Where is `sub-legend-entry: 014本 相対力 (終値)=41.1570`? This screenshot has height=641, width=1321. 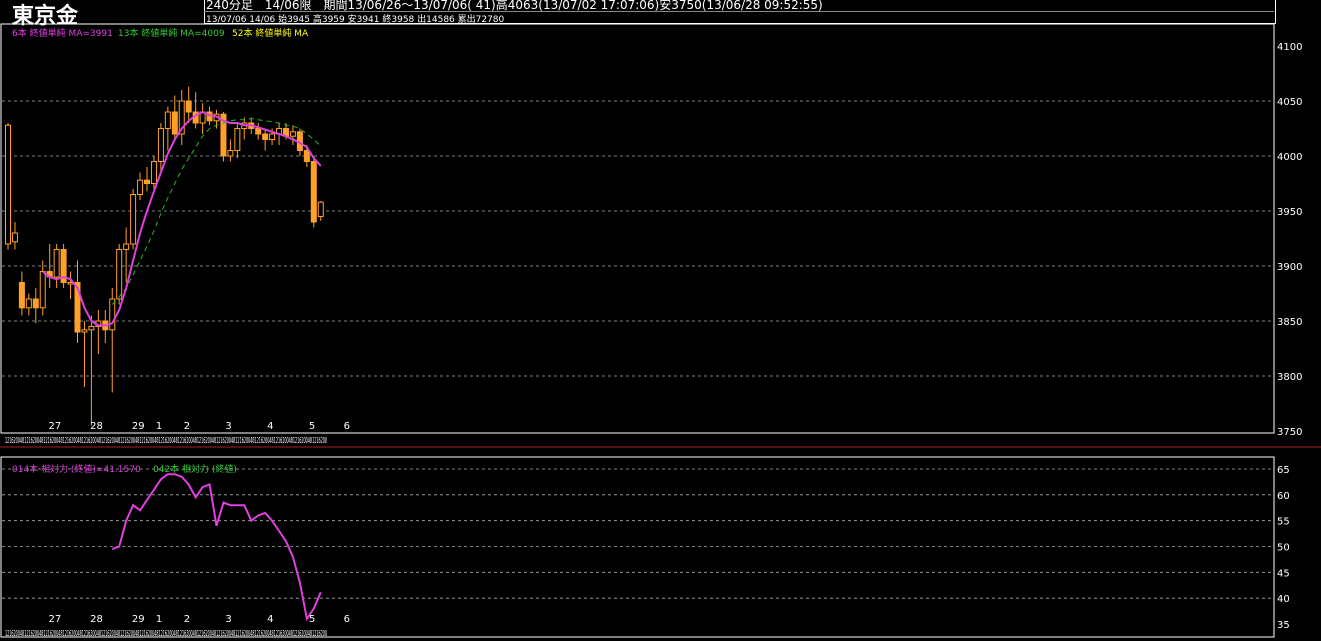
sub-legend-entry: 014本 相対力 (終値)=41.1570 is located at coordinates (76, 469).